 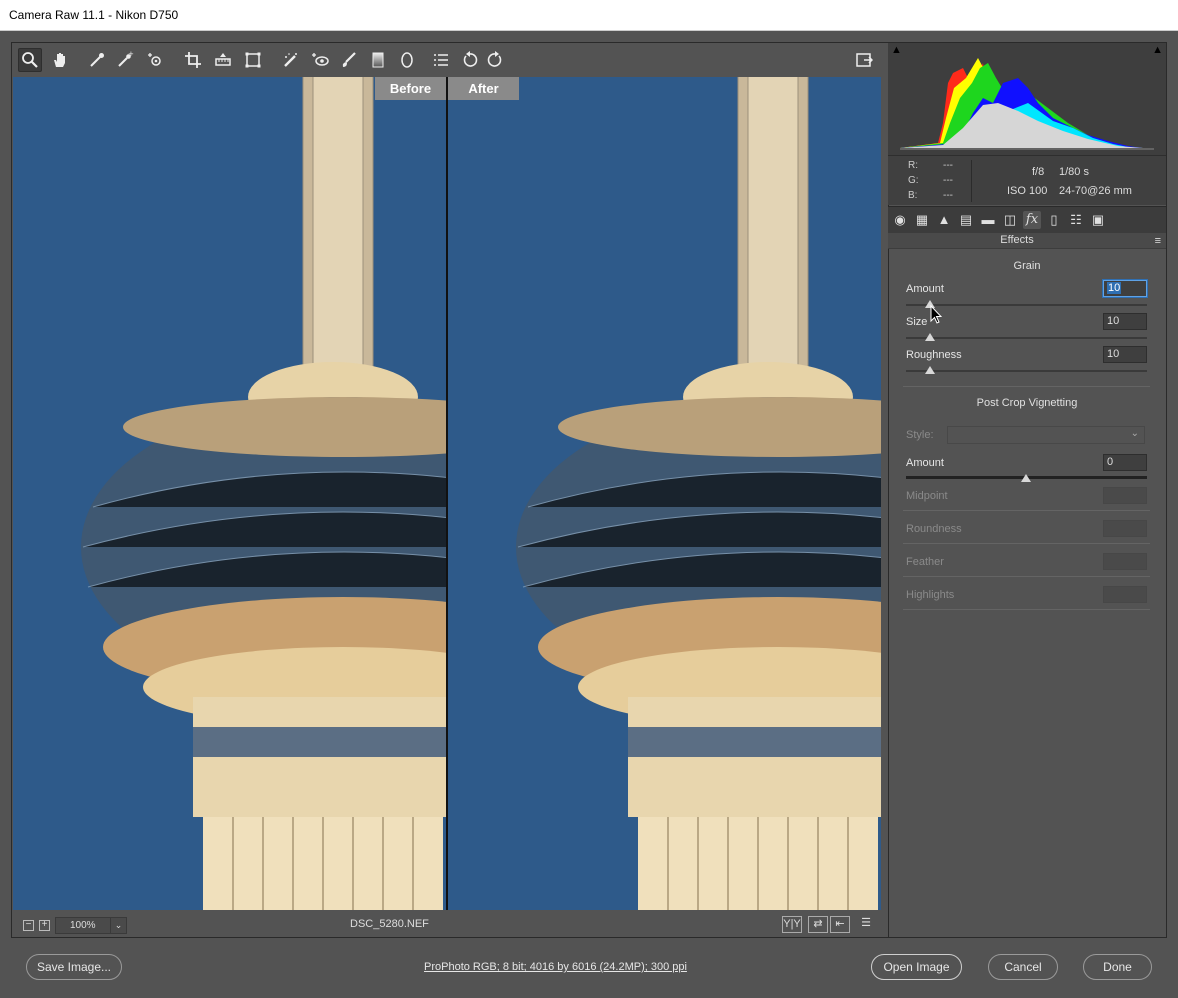 I want to click on midpoint-track, so click(x=1026, y=510).